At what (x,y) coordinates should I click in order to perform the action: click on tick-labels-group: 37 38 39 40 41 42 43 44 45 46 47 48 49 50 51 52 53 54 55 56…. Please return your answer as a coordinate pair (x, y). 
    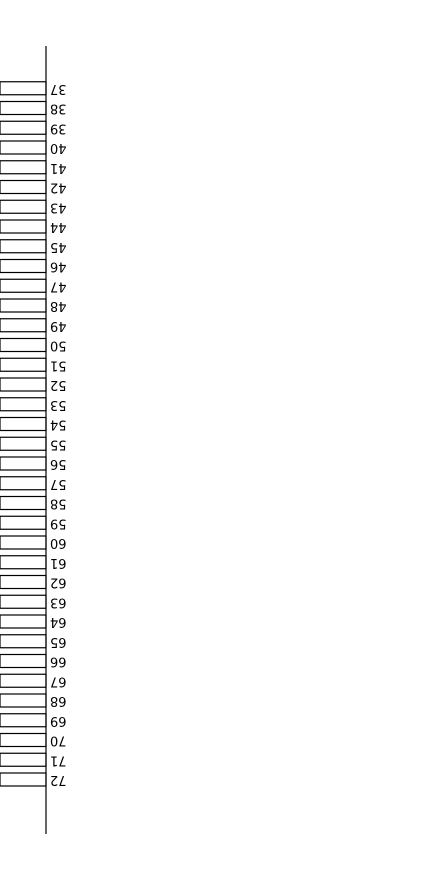
    Looking at the image, I should click on (58, 434).